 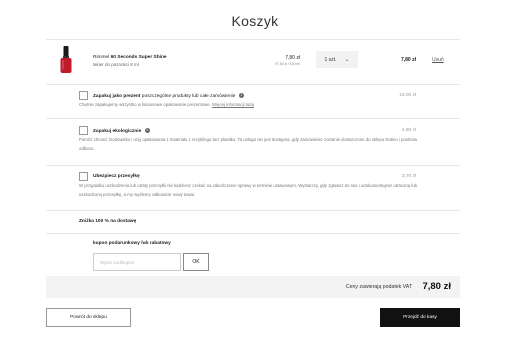 I want to click on product-subtitle: lakier do paznokci 8 ml, so click(x=116, y=64).